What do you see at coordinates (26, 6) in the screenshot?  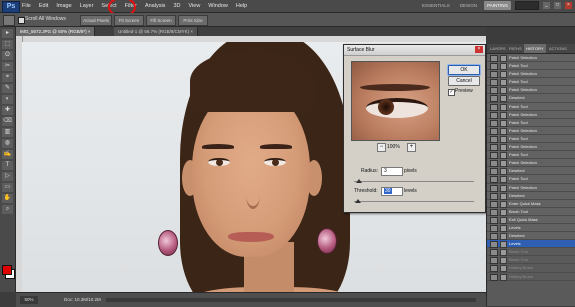 I see `menu-file: File` at bounding box center [26, 6].